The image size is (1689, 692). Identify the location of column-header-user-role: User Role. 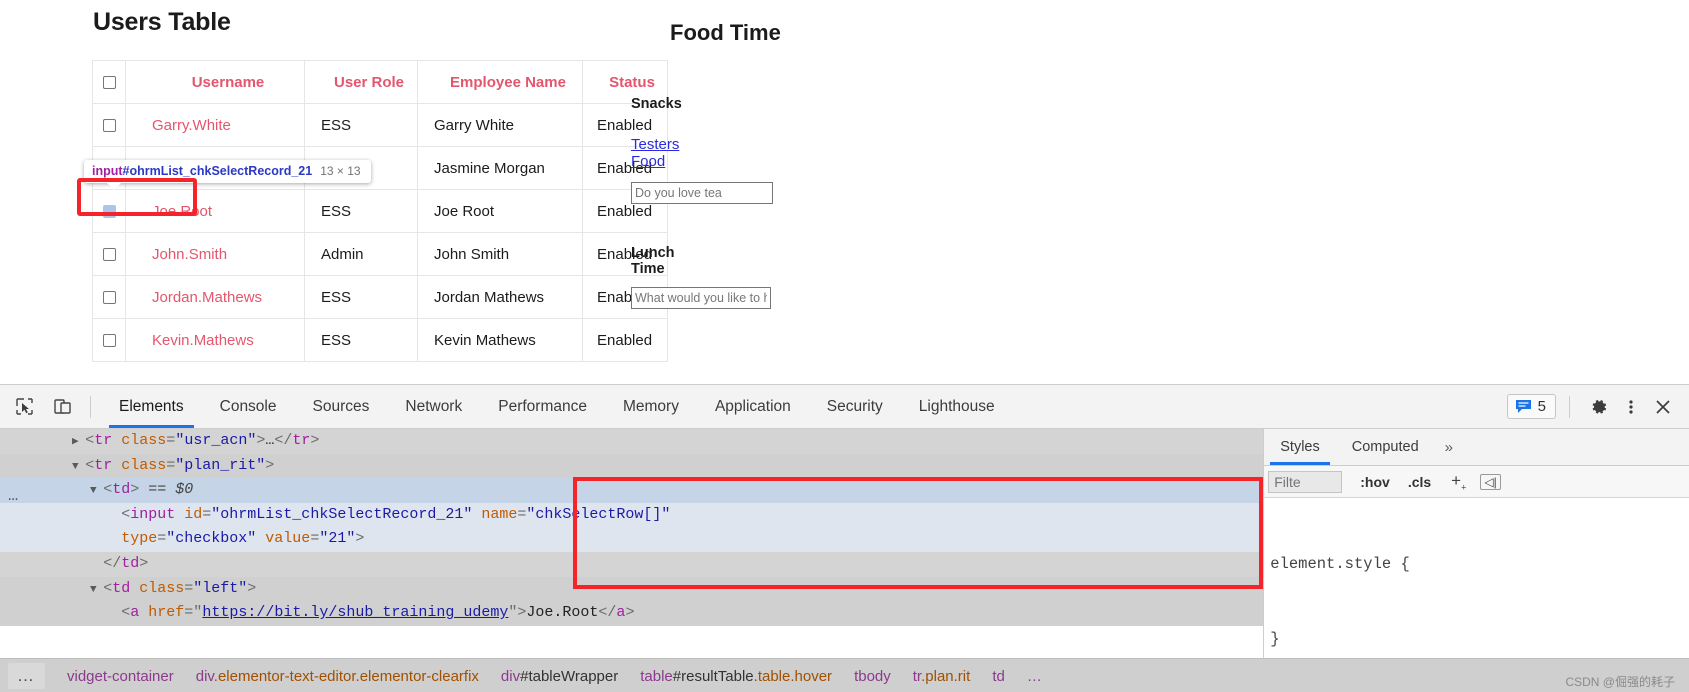
(361, 82).